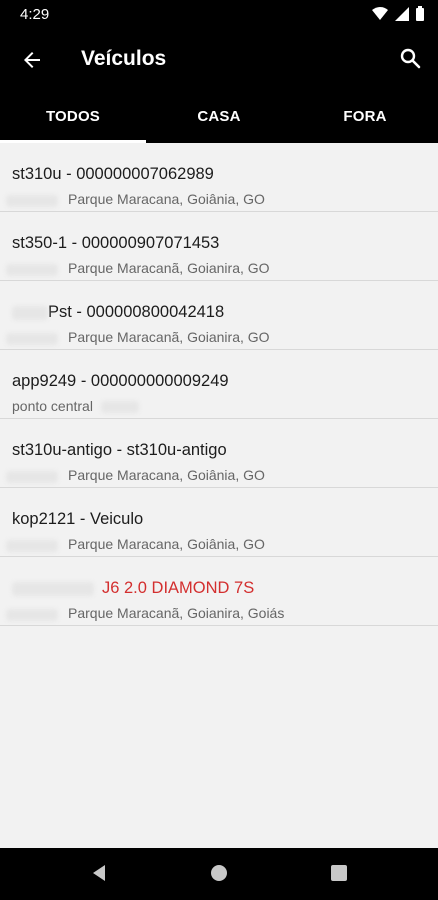 Image resolution: width=438 pixels, height=900 pixels. Describe the element at coordinates (124, 58) in the screenshot. I see `page-title: Veículos` at that location.